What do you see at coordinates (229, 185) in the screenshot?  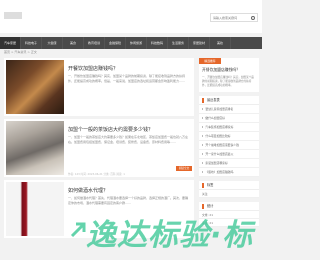 I see `tags-heading: 标签` at bounding box center [229, 185].